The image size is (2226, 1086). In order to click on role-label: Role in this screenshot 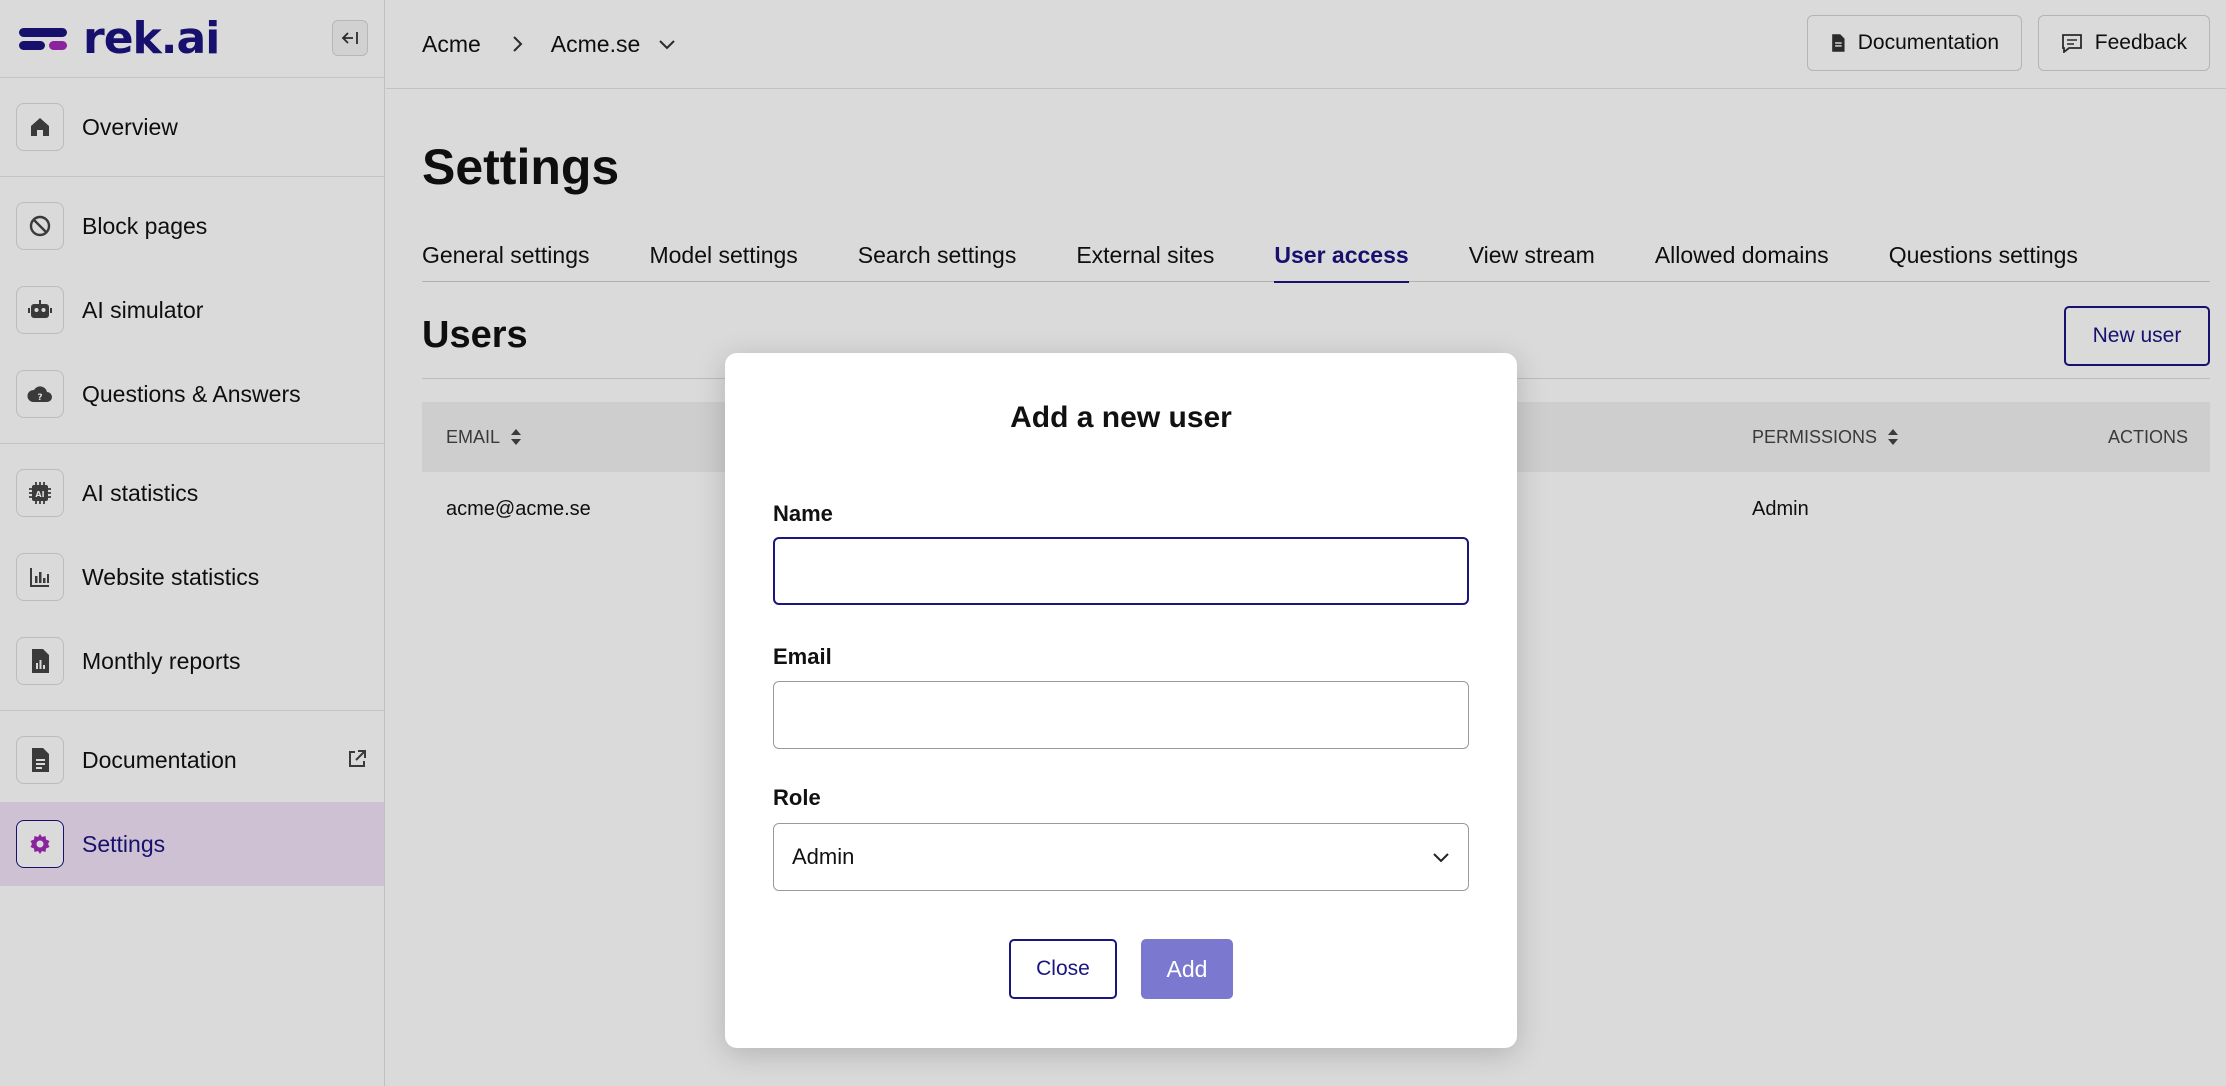, I will do `click(797, 797)`.